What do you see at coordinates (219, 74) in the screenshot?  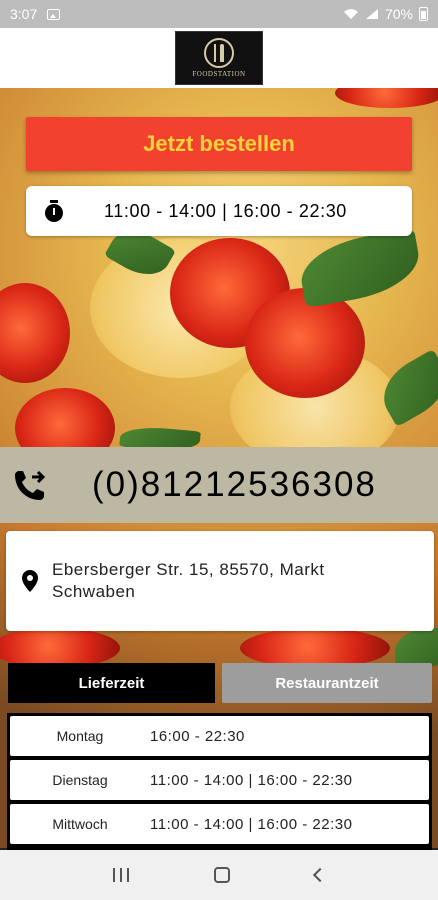 I see `logo-text: FOODSTATION` at bounding box center [219, 74].